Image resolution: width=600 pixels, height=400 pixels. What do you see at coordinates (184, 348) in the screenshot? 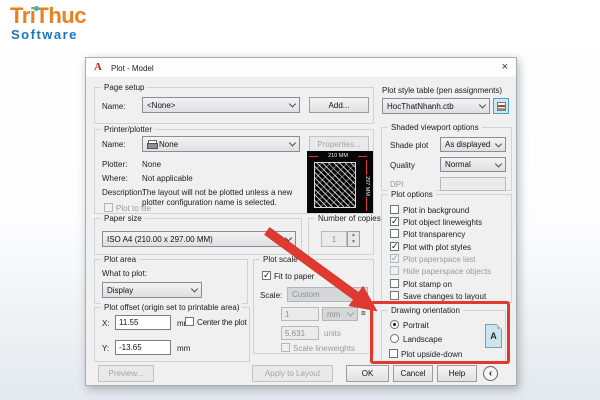
I see `offset-y-unit: mm` at bounding box center [184, 348].